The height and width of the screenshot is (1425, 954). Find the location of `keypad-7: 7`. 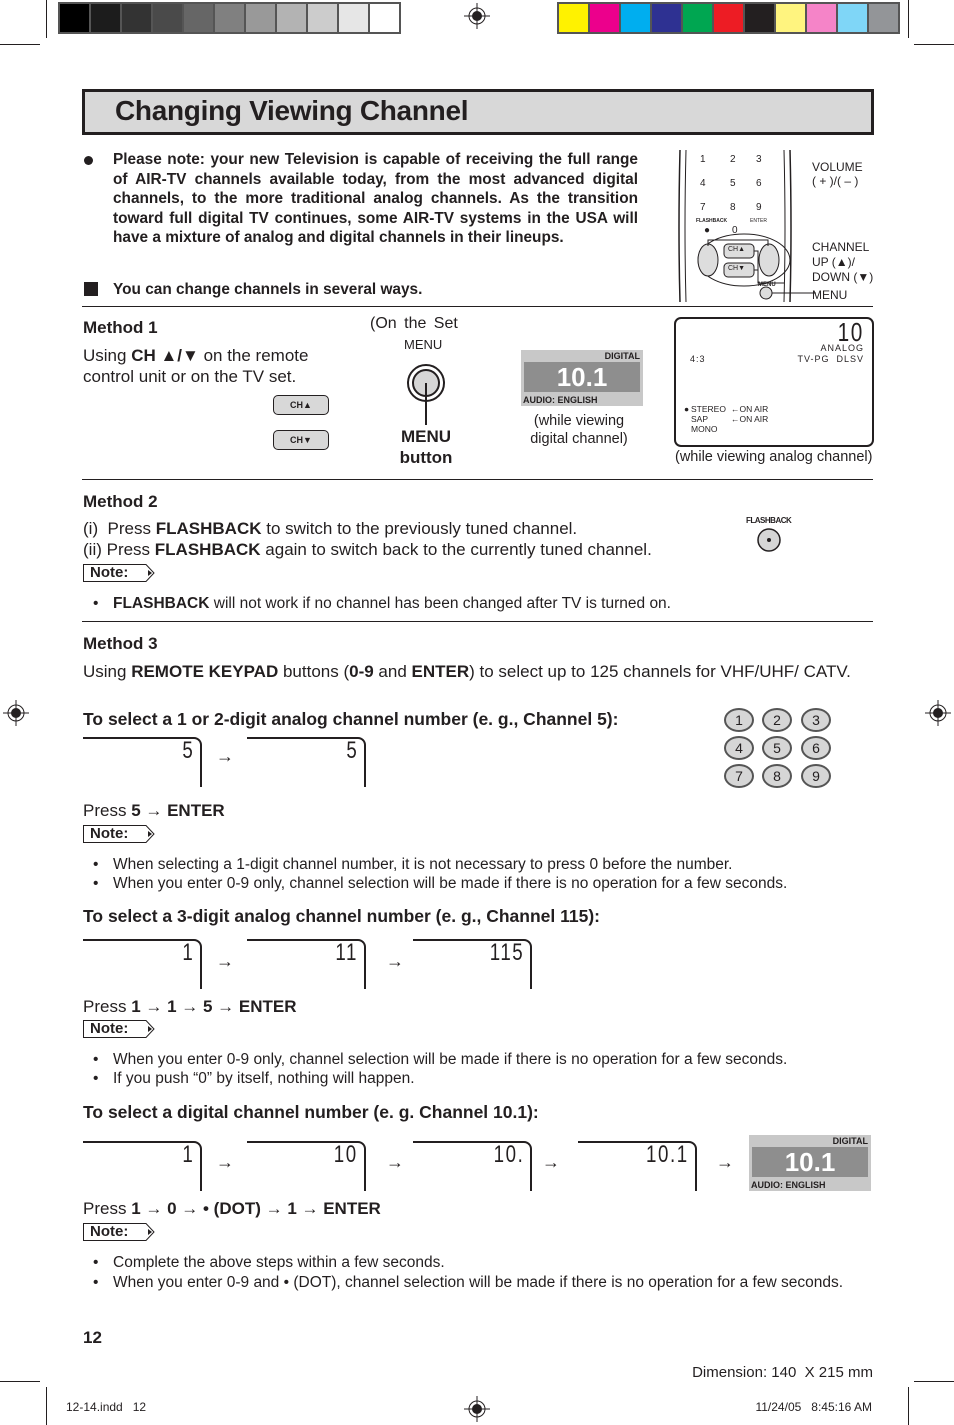

keypad-7: 7 is located at coordinates (739, 776).